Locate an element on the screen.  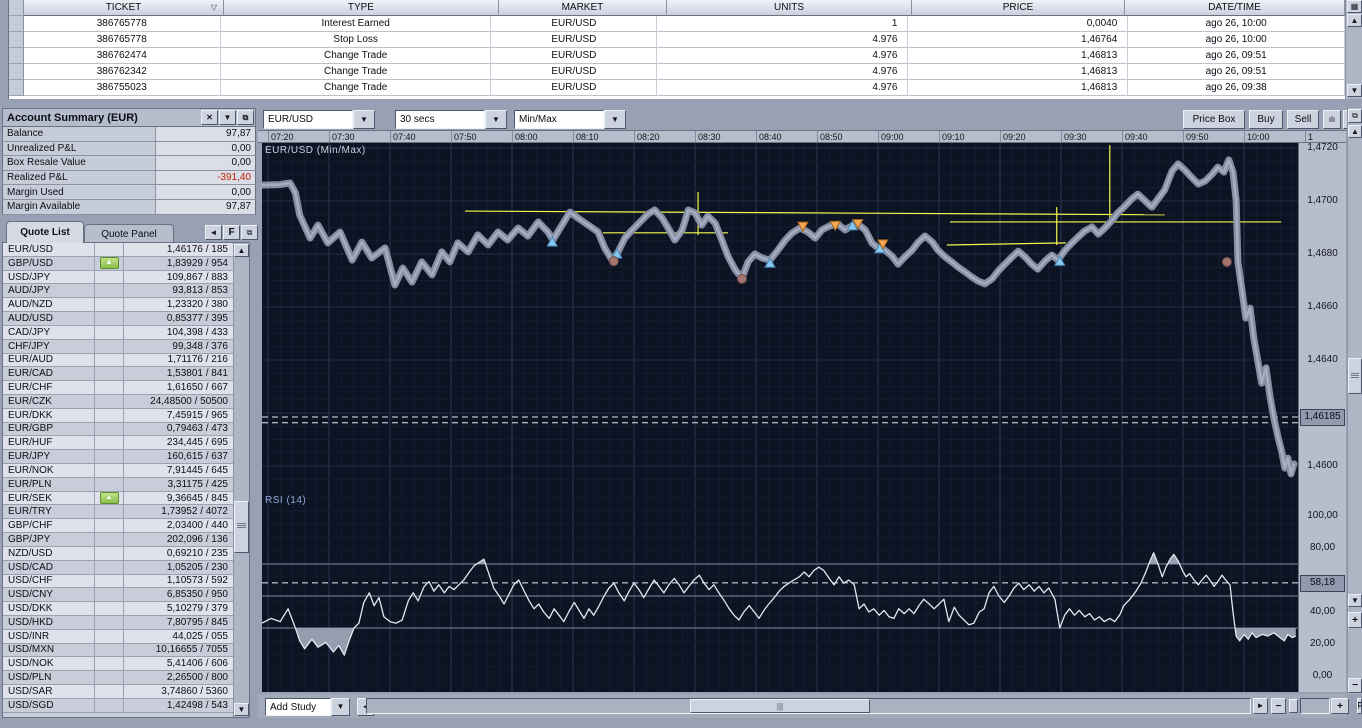
buy-button: Buy is located at coordinates (1266, 119).